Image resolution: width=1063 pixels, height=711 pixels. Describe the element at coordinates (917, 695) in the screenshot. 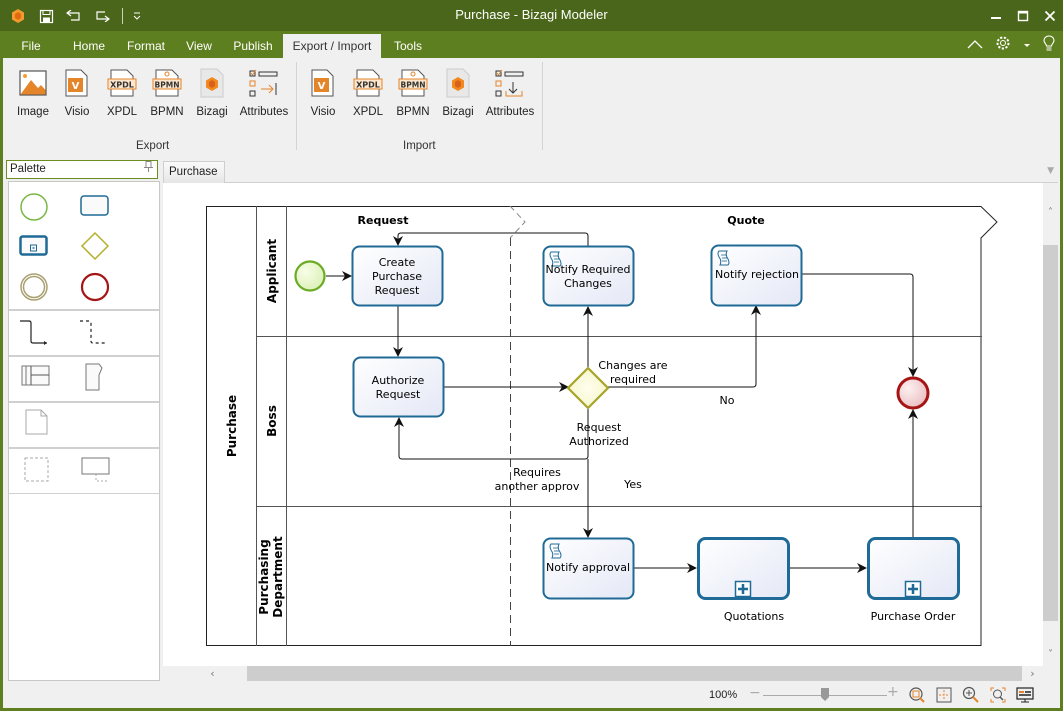

I see `zoom-fit-icon` at that location.